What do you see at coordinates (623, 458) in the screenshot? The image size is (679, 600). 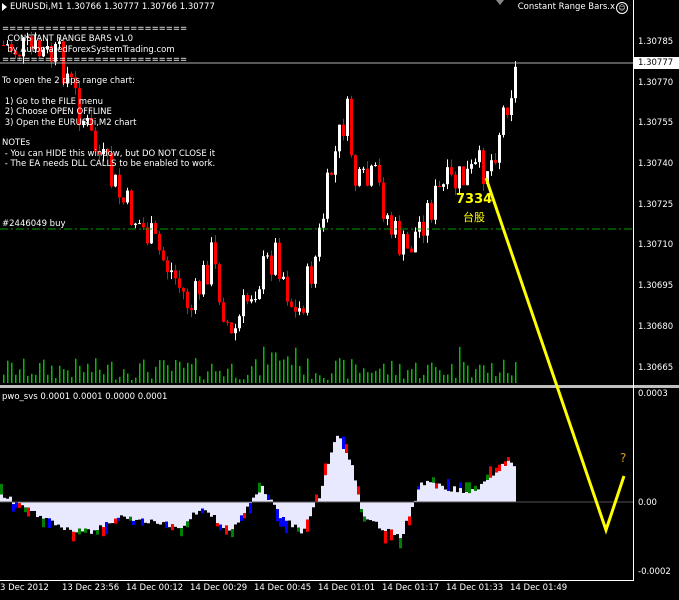 I see `annotation-question: ?` at bounding box center [623, 458].